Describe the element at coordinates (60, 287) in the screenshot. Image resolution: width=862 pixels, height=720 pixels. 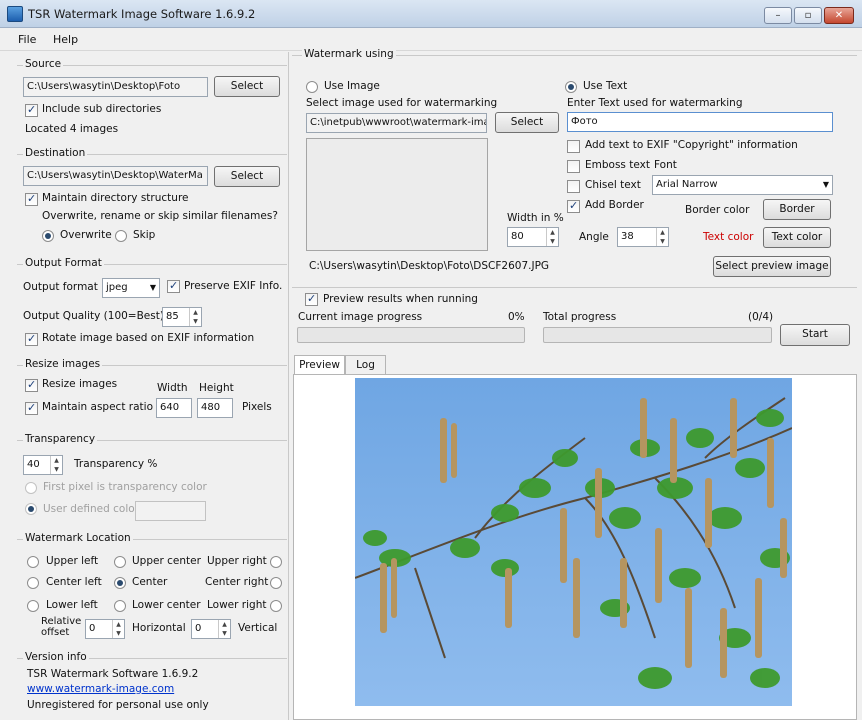
I see `output-format-label: Output format` at that location.